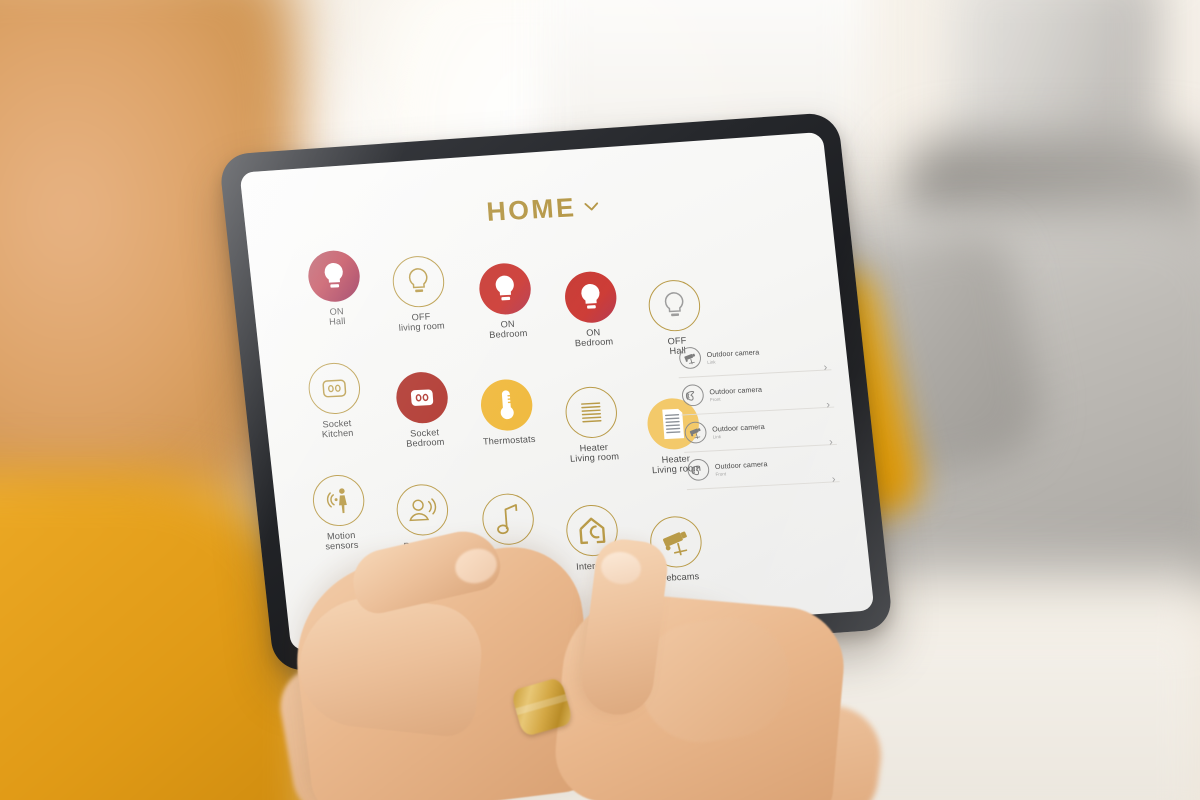 The image size is (1200, 800). I want to click on chevron-right-icon: ›, so click(833, 479).